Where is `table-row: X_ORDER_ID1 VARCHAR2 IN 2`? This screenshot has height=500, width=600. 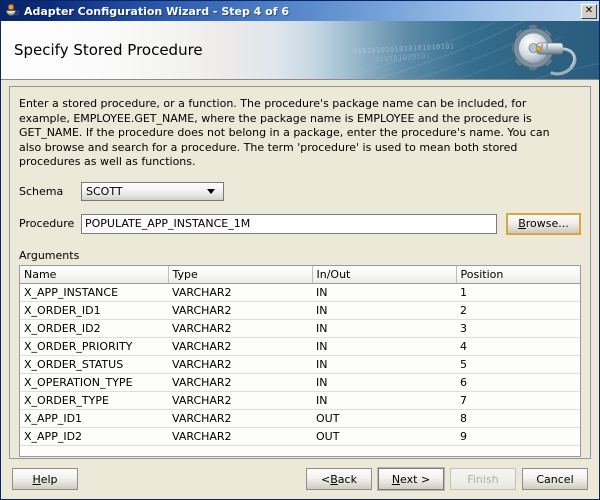
table-row: X_ORDER_ID1 VARCHAR2 IN 2 is located at coordinates (300, 310).